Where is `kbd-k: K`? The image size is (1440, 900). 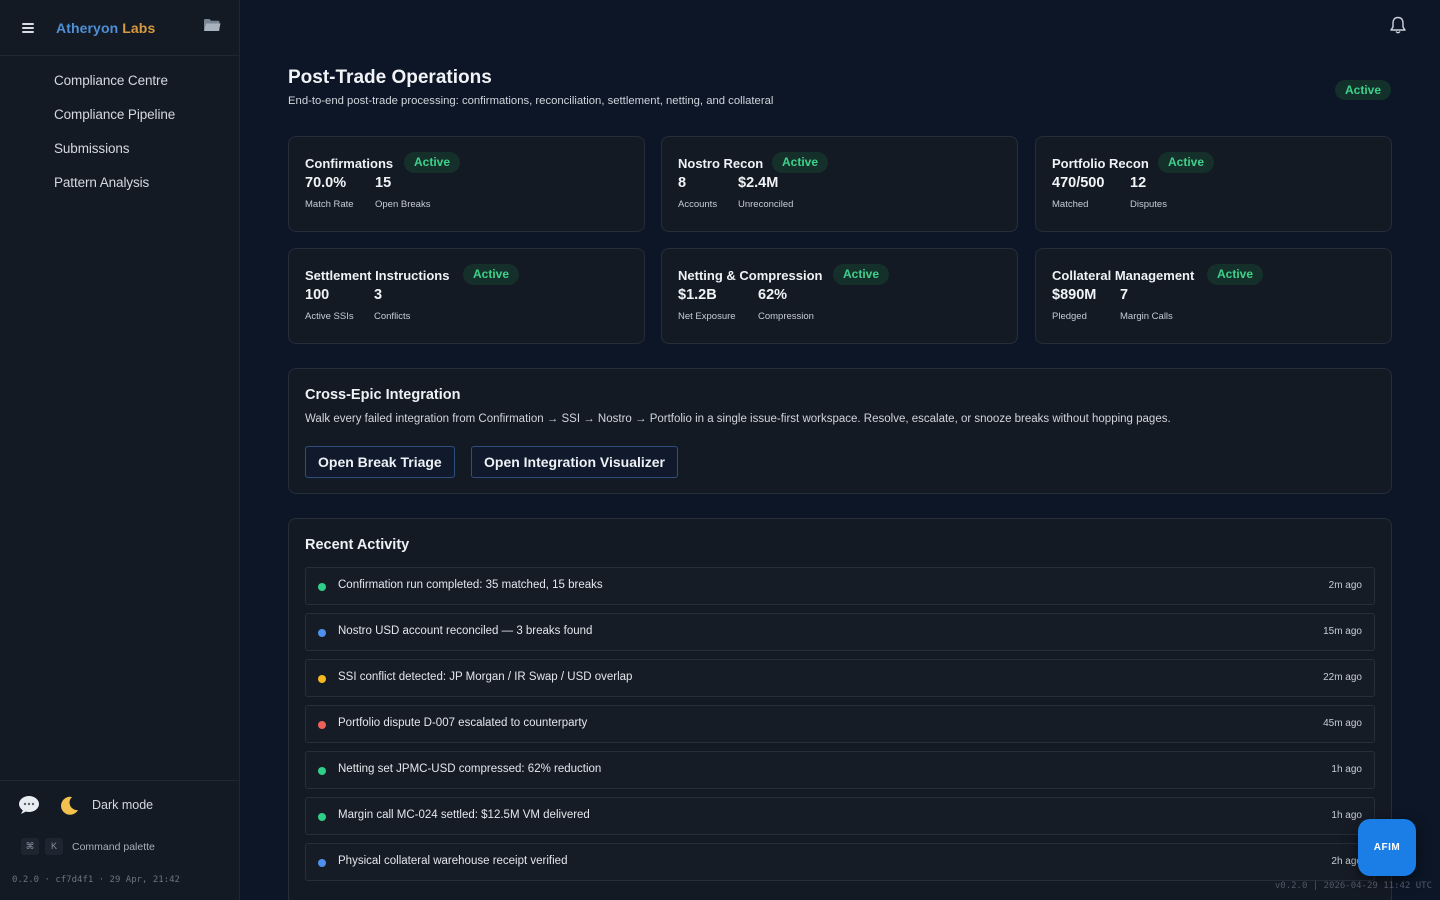 kbd-k: K is located at coordinates (54, 846).